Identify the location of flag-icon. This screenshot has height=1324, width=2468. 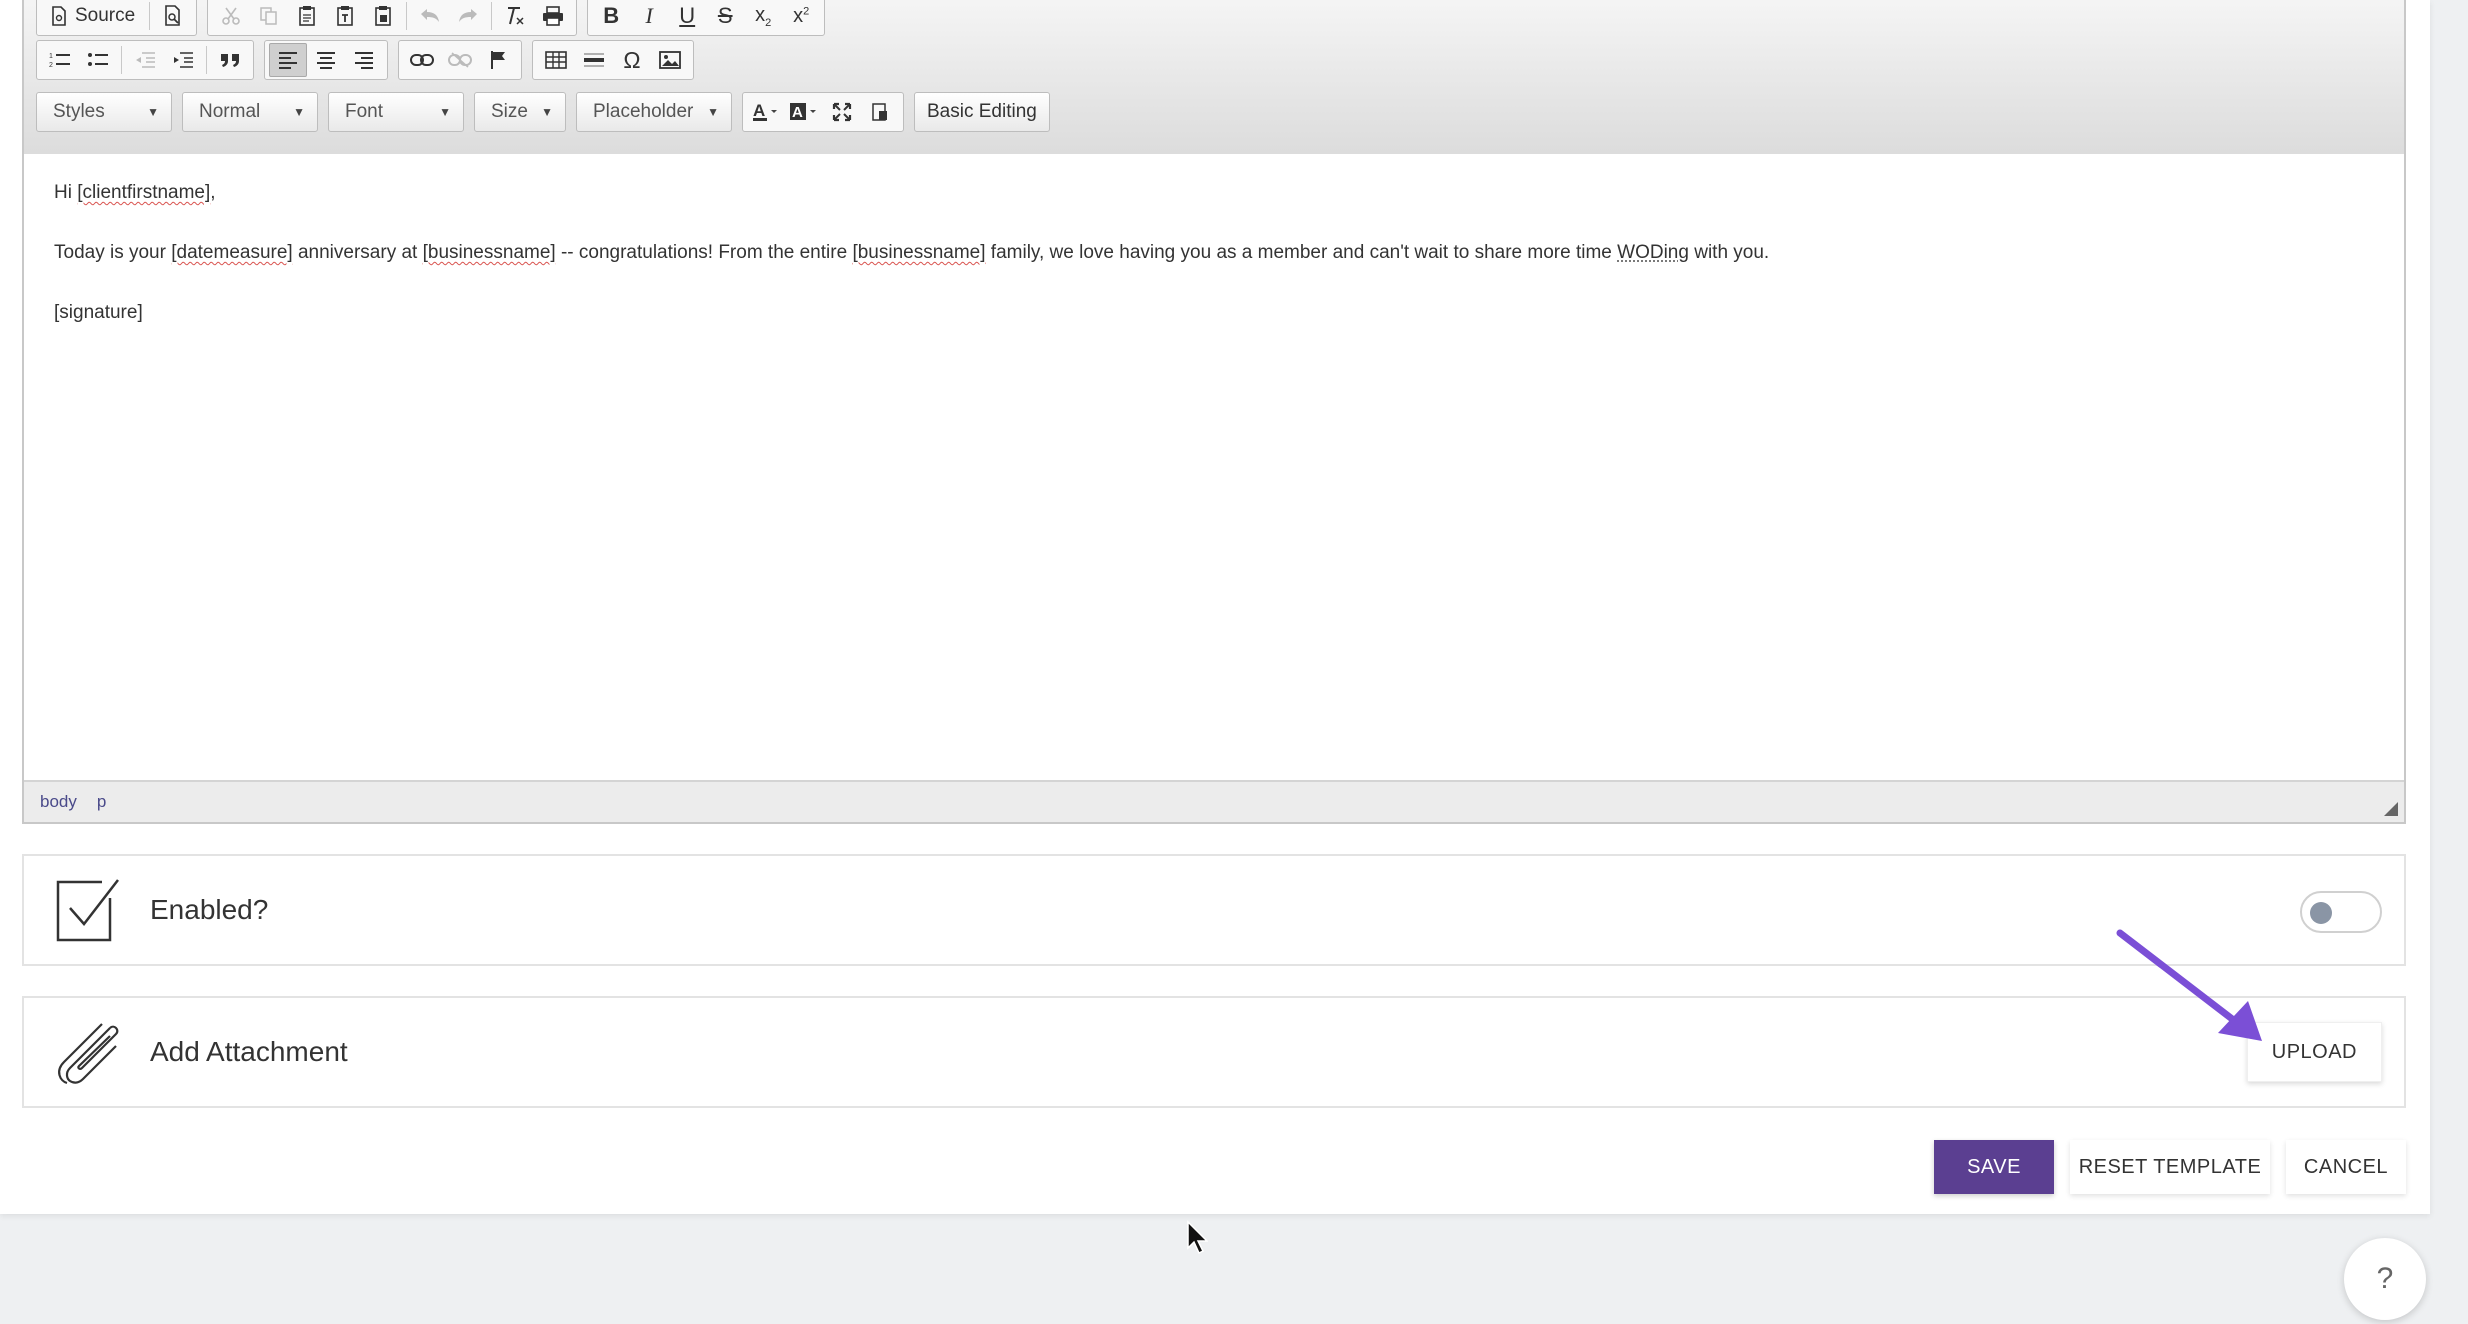
(498, 60).